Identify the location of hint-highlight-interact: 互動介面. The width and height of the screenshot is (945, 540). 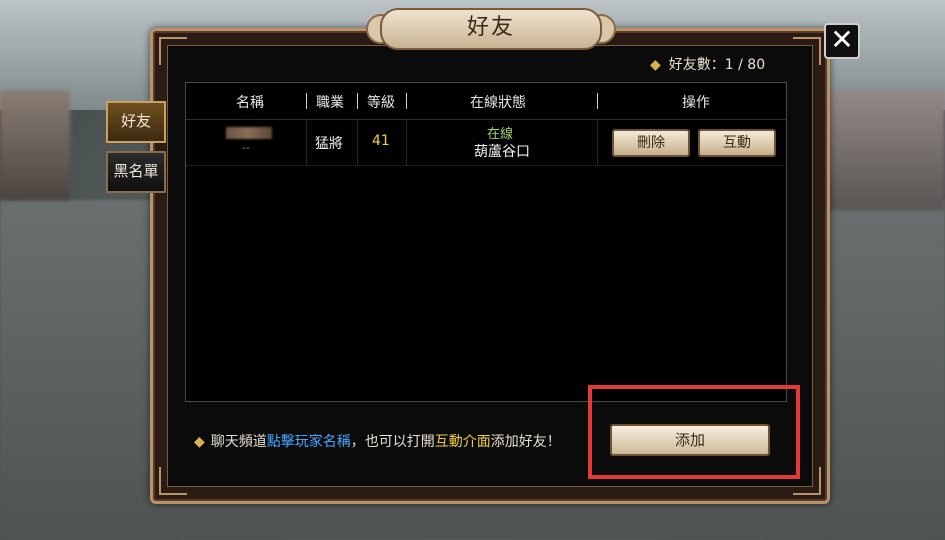
(462, 442).